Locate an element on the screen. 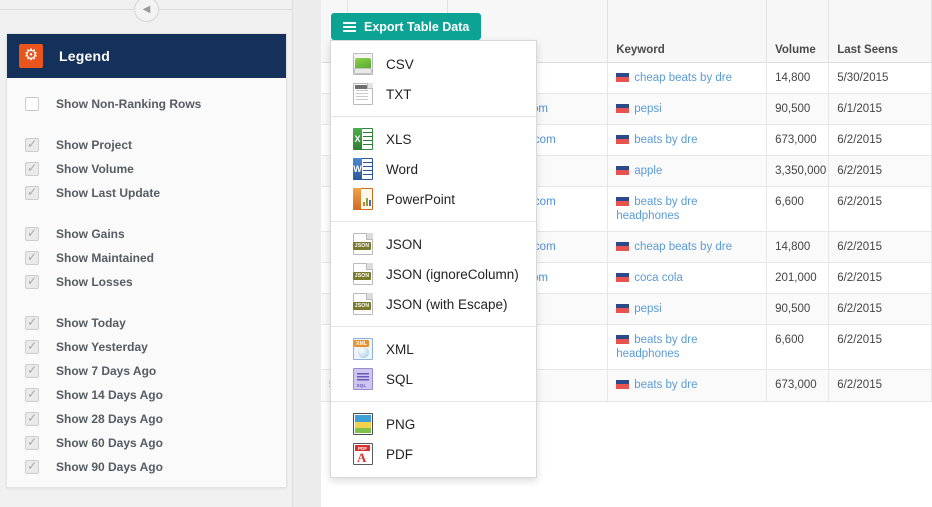 This screenshot has width=932, height=507. legend-option-row: Show Last Update is located at coordinates (146, 193).